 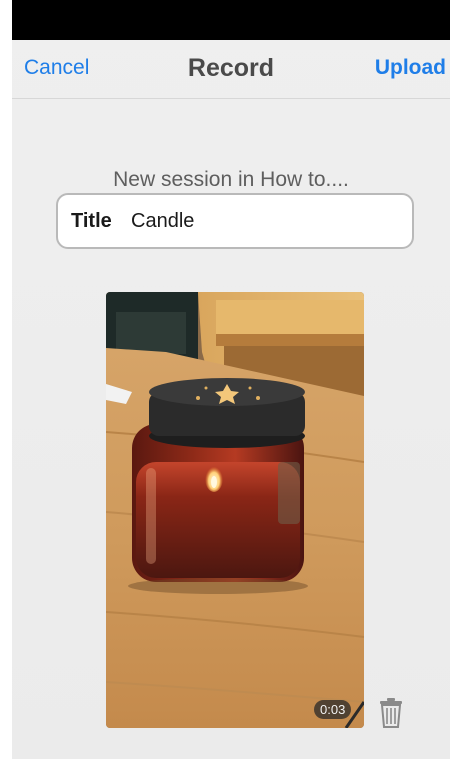 What do you see at coordinates (231, 69) in the screenshot?
I see `navigation-bar: Cancel Record Upload` at bounding box center [231, 69].